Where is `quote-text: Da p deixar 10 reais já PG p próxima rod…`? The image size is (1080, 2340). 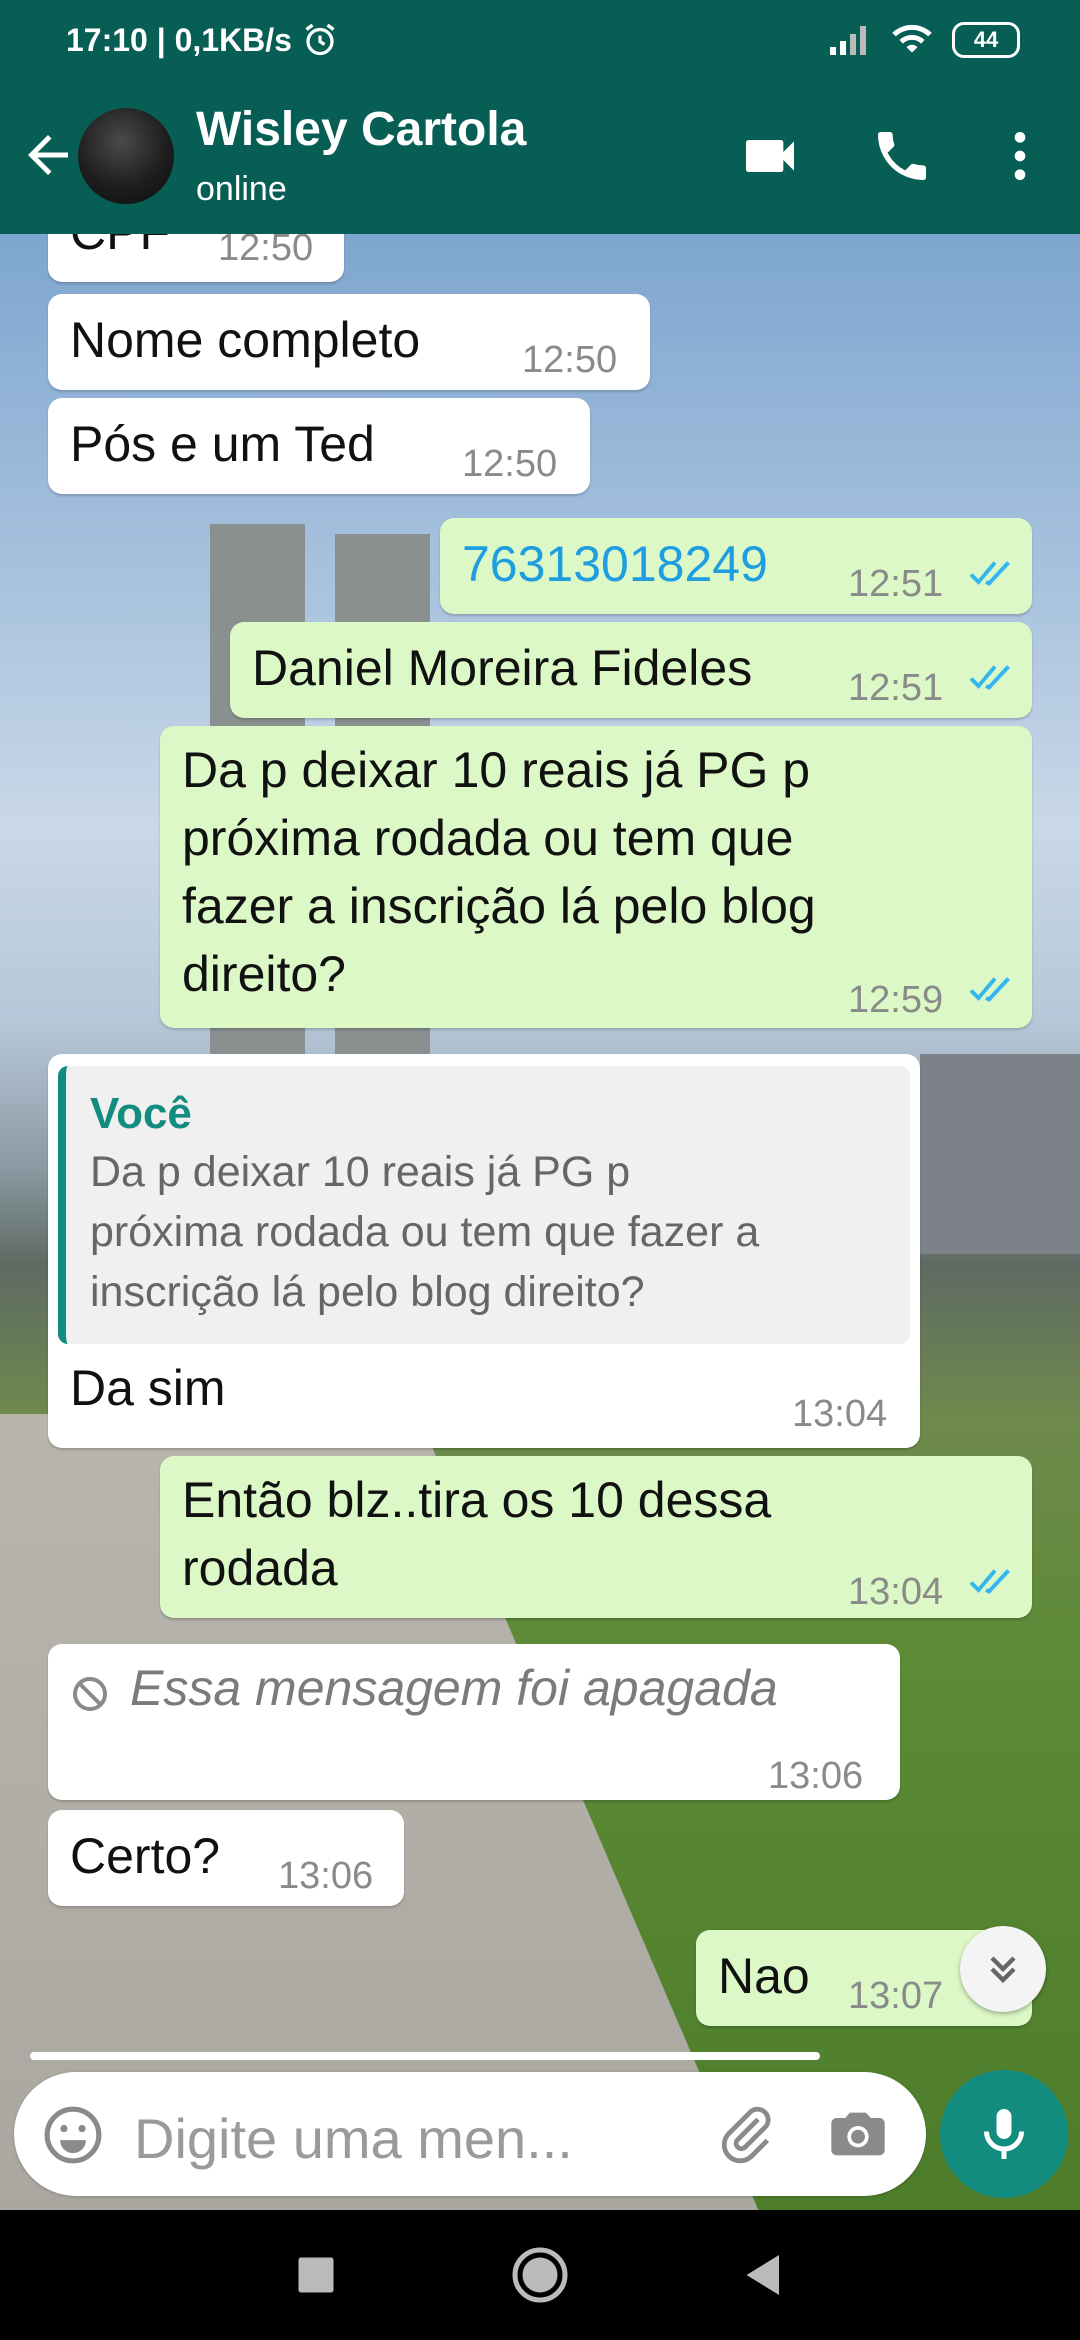 quote-text: Da p deixar 10 reais já PG p próxima rod… is located at coordinates (505, 1232).